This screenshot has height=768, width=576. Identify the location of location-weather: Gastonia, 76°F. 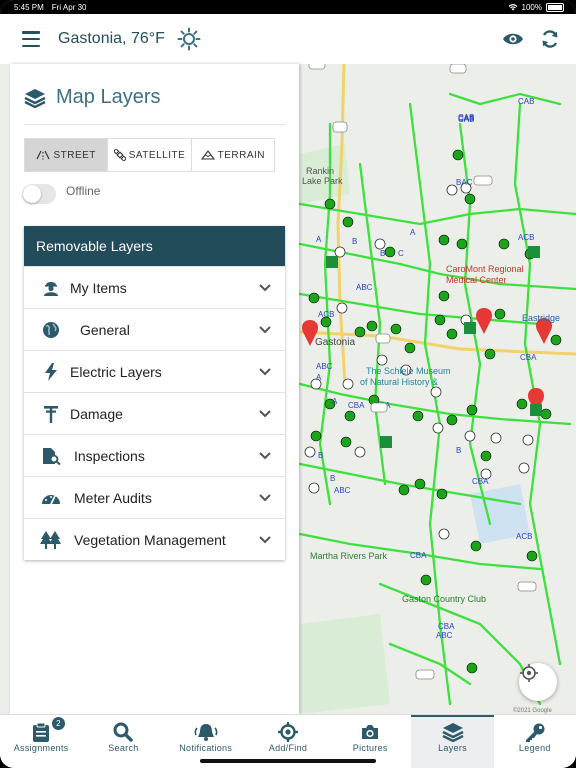
(111, 39).